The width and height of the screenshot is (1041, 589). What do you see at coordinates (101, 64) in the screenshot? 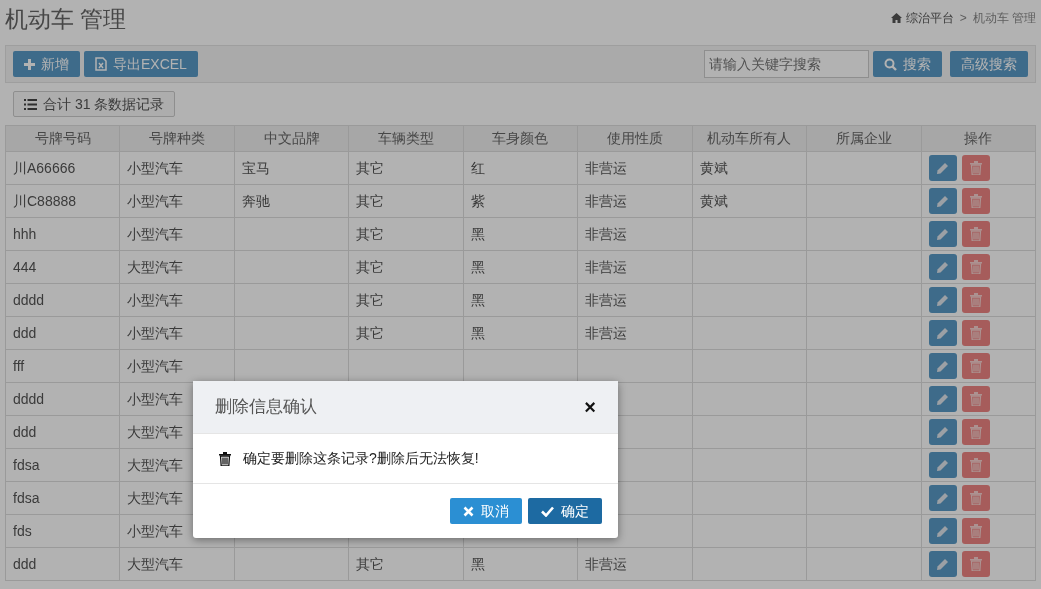
I see `spreadsheet-file-icon` at bounding box center [101, 64].